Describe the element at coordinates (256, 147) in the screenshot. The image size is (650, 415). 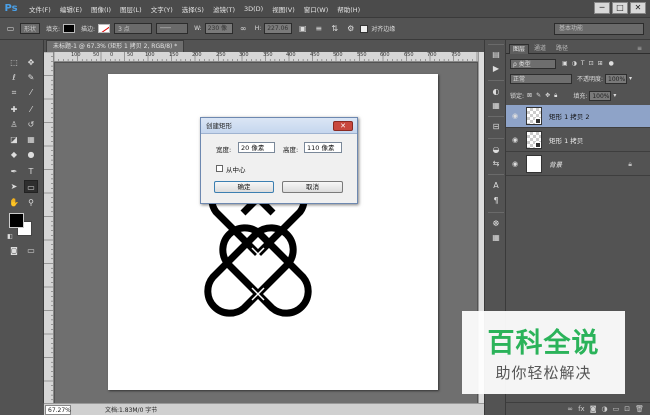
I see `width-field: 20 像素` at that location.